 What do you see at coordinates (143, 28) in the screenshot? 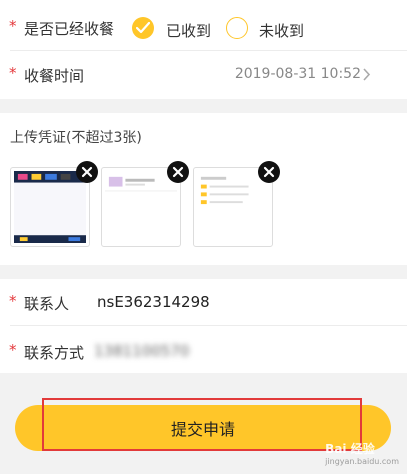
I see `radio-received-checked-icon` at bounding box center [143, 28].